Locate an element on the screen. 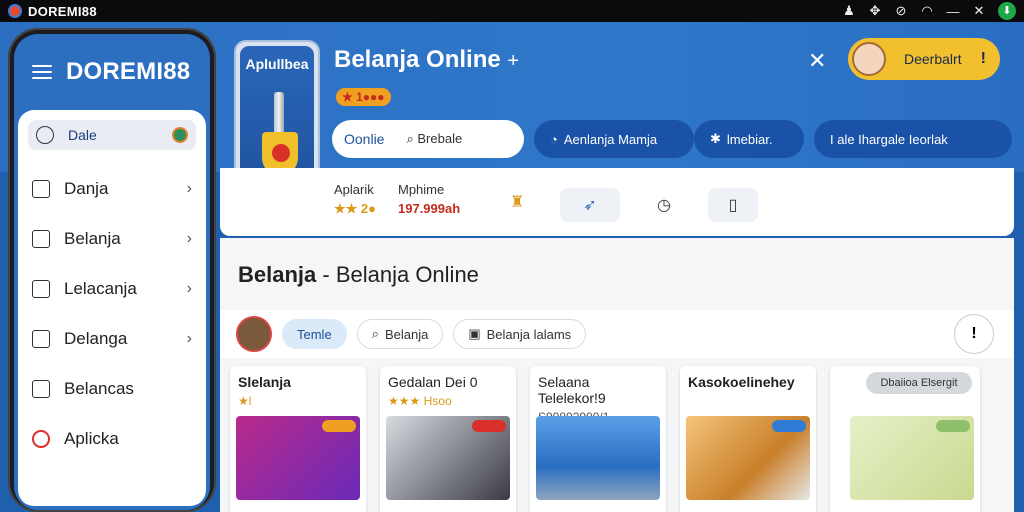 The image size is (1024, 512). stats-strip: Aplarik ★★ 2● Mphime 197.999ah ♜ ➶ ◷ ▯ is located at coordinates (617, 202).